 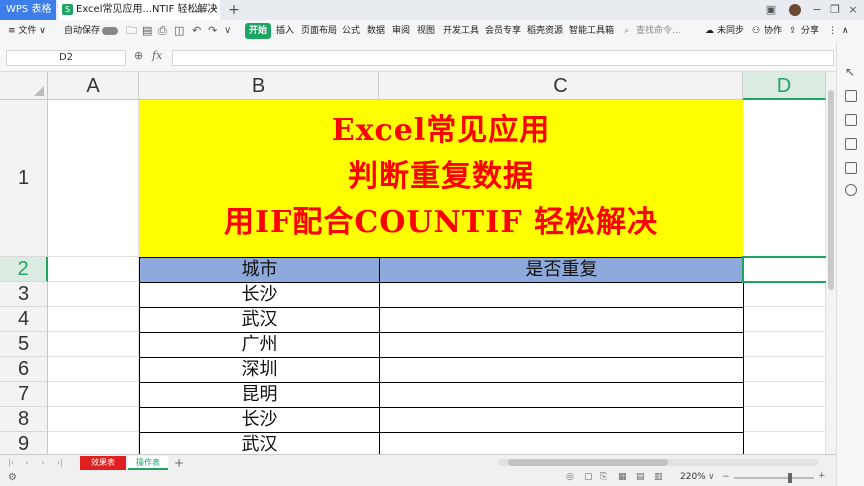 I want to click on more-quick-icon: ∨, so click(x=227, y=31).